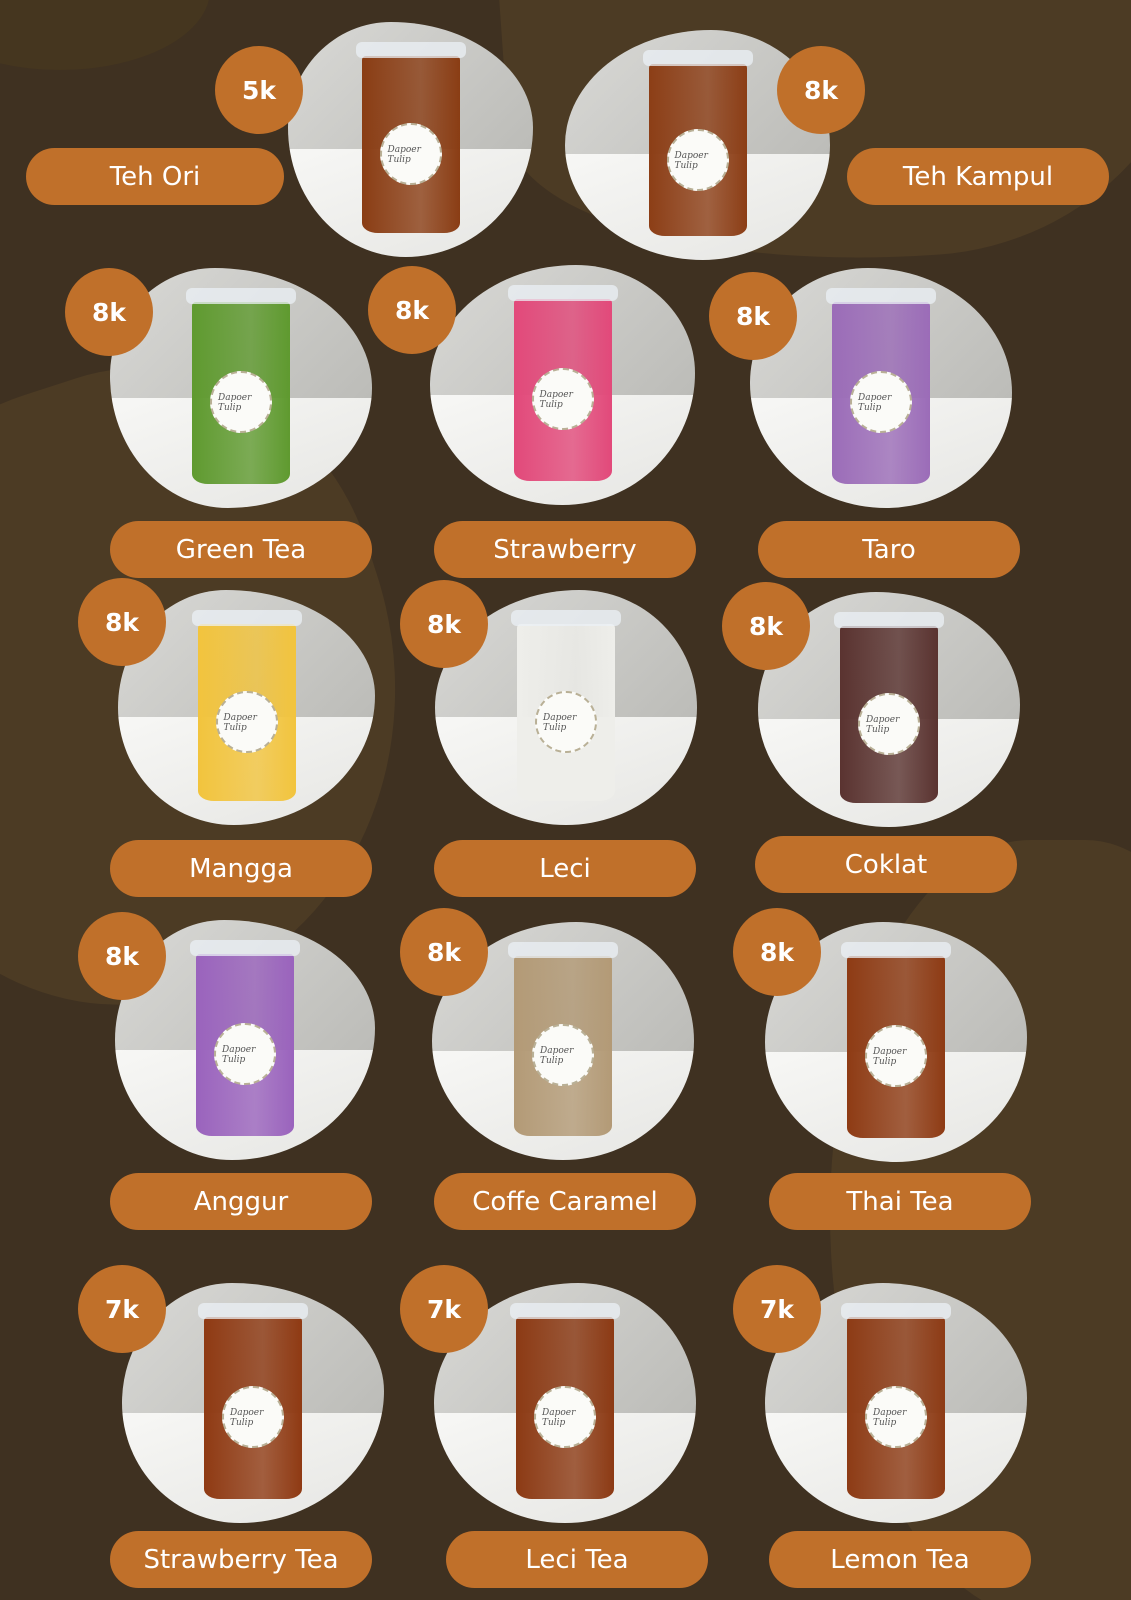 Image resolution: width=1131 pixels, height=1600 pixels. I want to click on drink-name-label: Leci, so click(565, 868).